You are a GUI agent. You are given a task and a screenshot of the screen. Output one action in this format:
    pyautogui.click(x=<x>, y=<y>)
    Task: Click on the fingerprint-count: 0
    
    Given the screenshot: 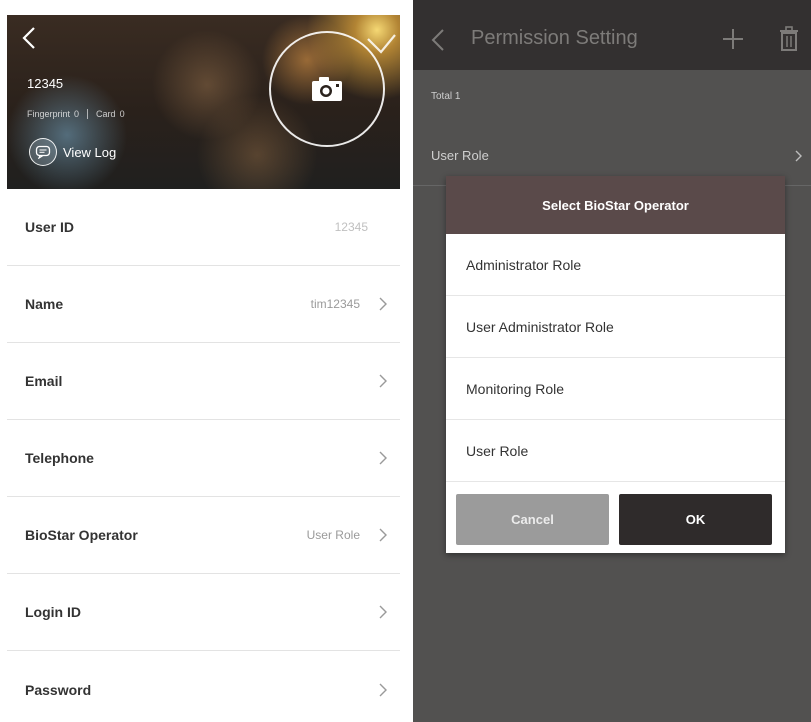 What is the action you would take?
    pyautogui.click(x=77, y=114)
    